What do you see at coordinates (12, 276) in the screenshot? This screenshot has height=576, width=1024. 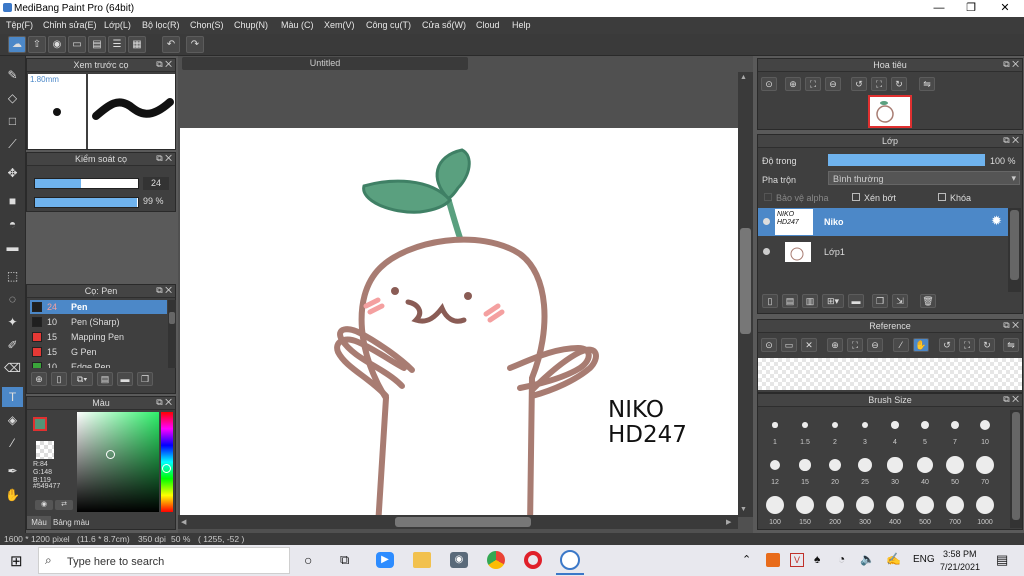 I see `select-tool-icon: ⬚` at bounding box center [12, 276].